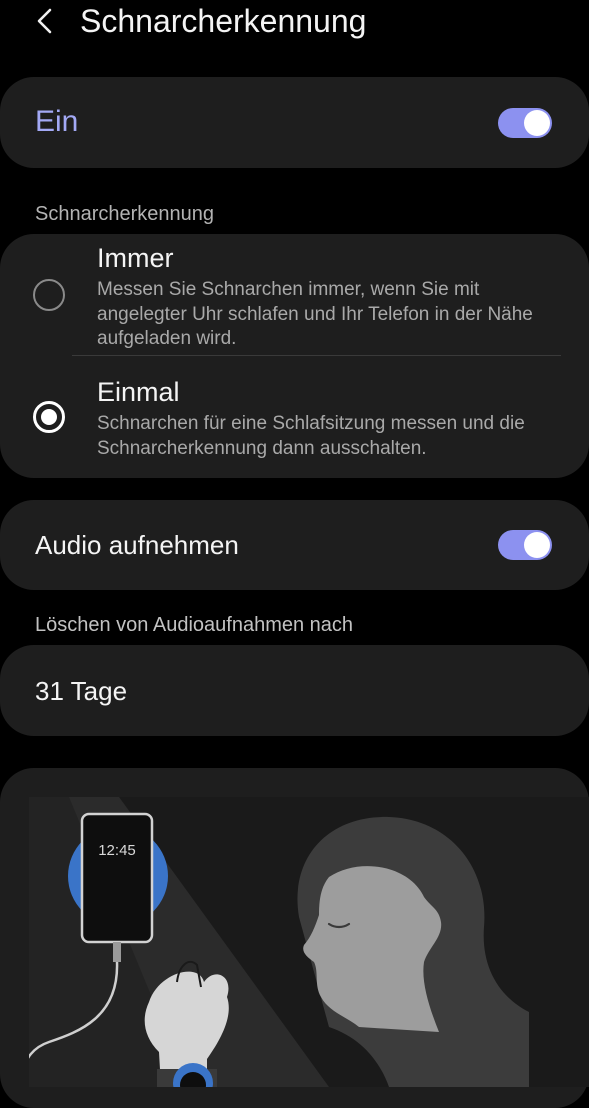 This screenshot has height=1108, width=589. What do you see at coordinates (125, 214) in the screenshot?
I see `mode-section-label: Schnarcherkennung` at bounding box center [125, 214].